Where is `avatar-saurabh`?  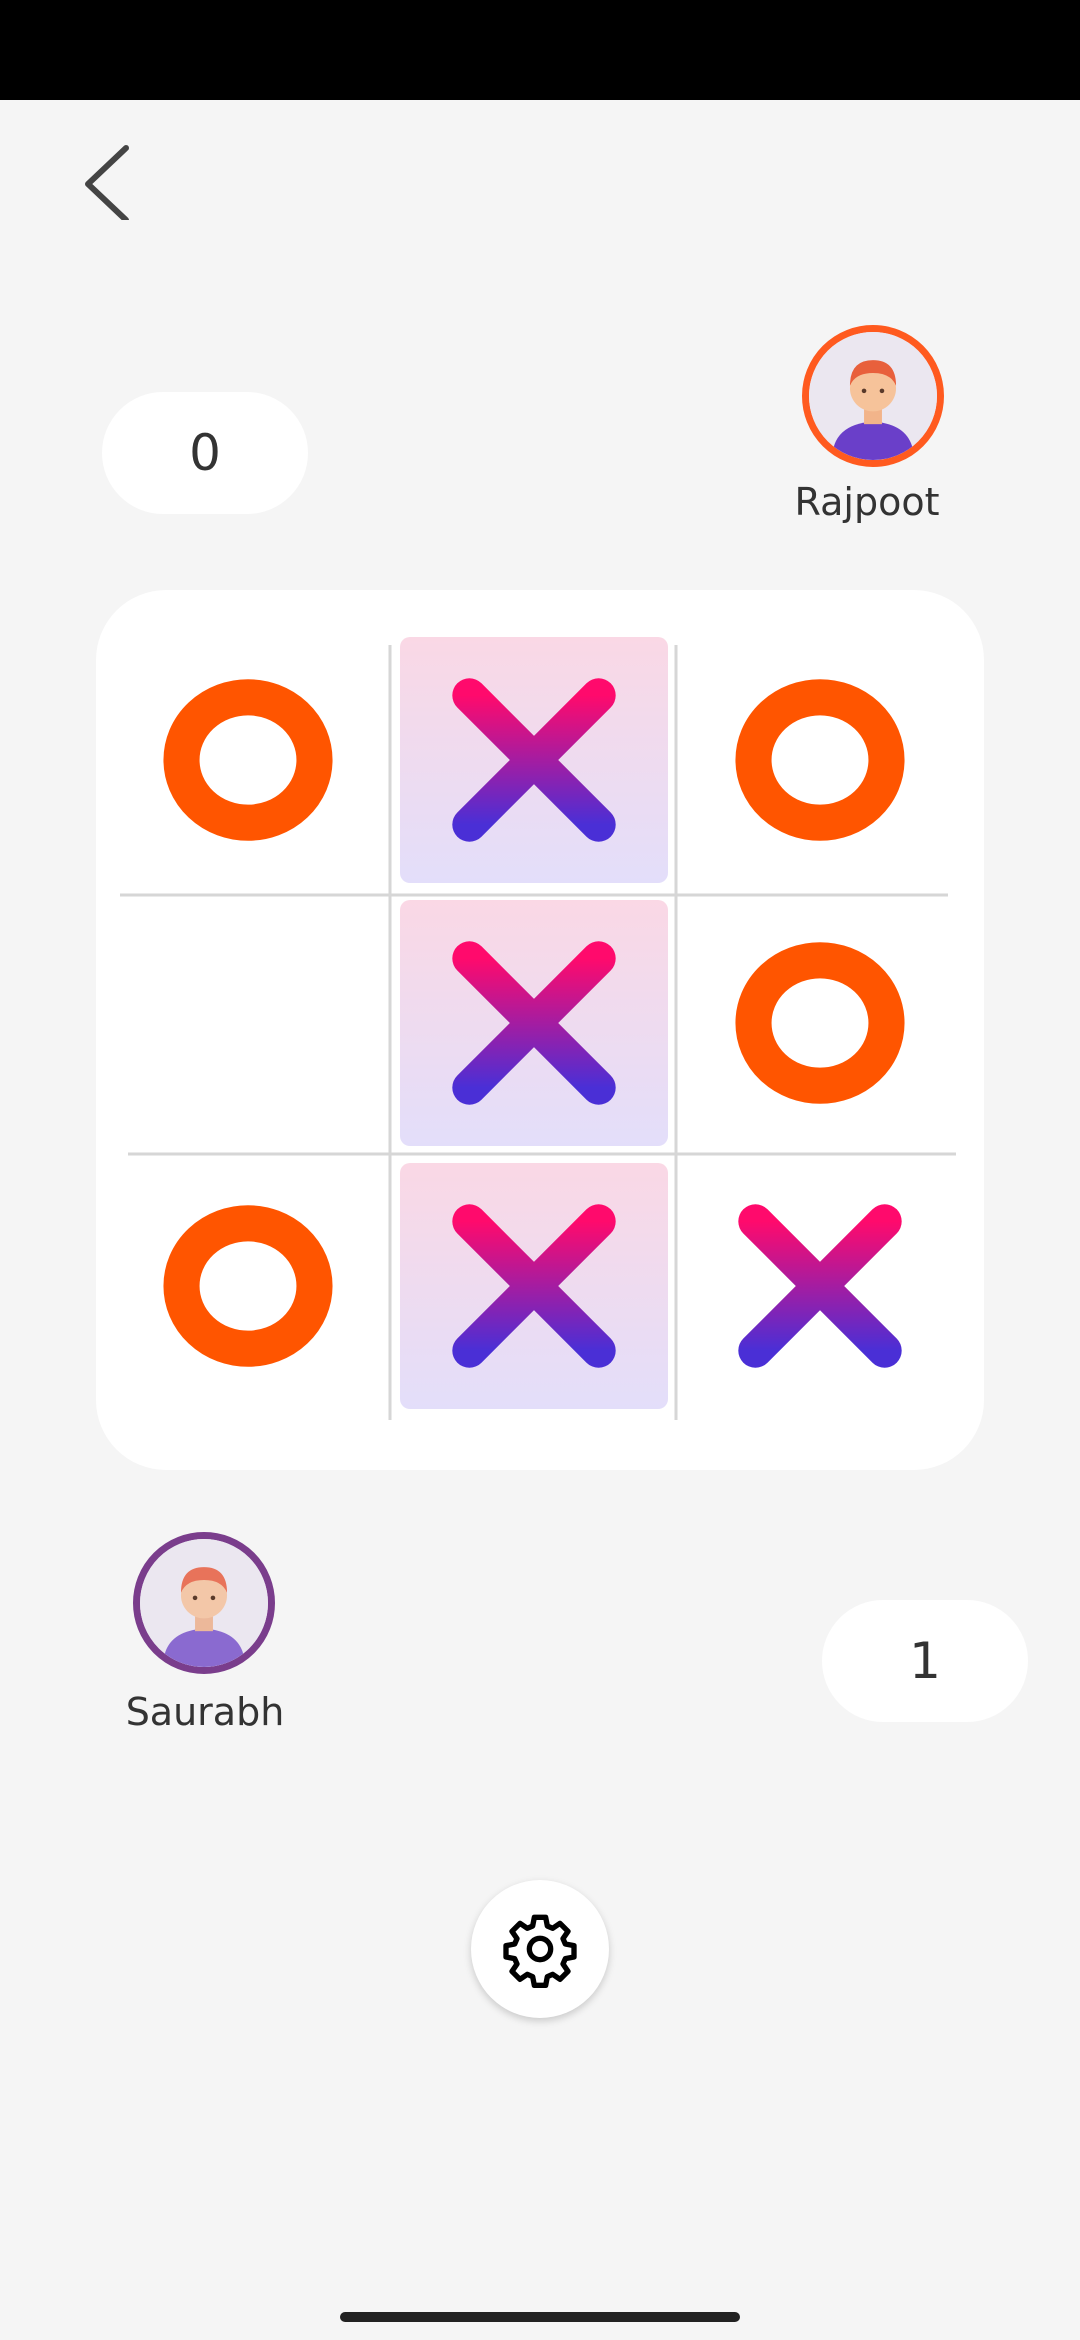
avatar-saurabh is located at coordinates (204, 1603).